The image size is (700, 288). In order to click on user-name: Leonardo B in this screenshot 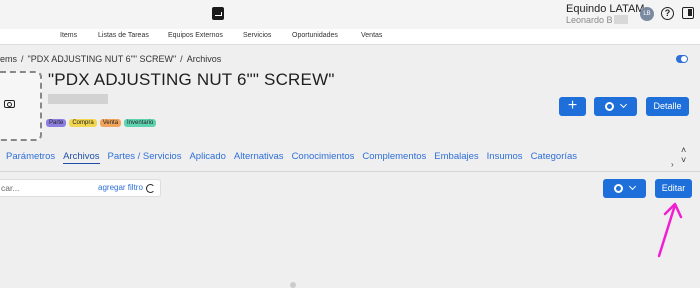, I will do `click(589, 20)`.